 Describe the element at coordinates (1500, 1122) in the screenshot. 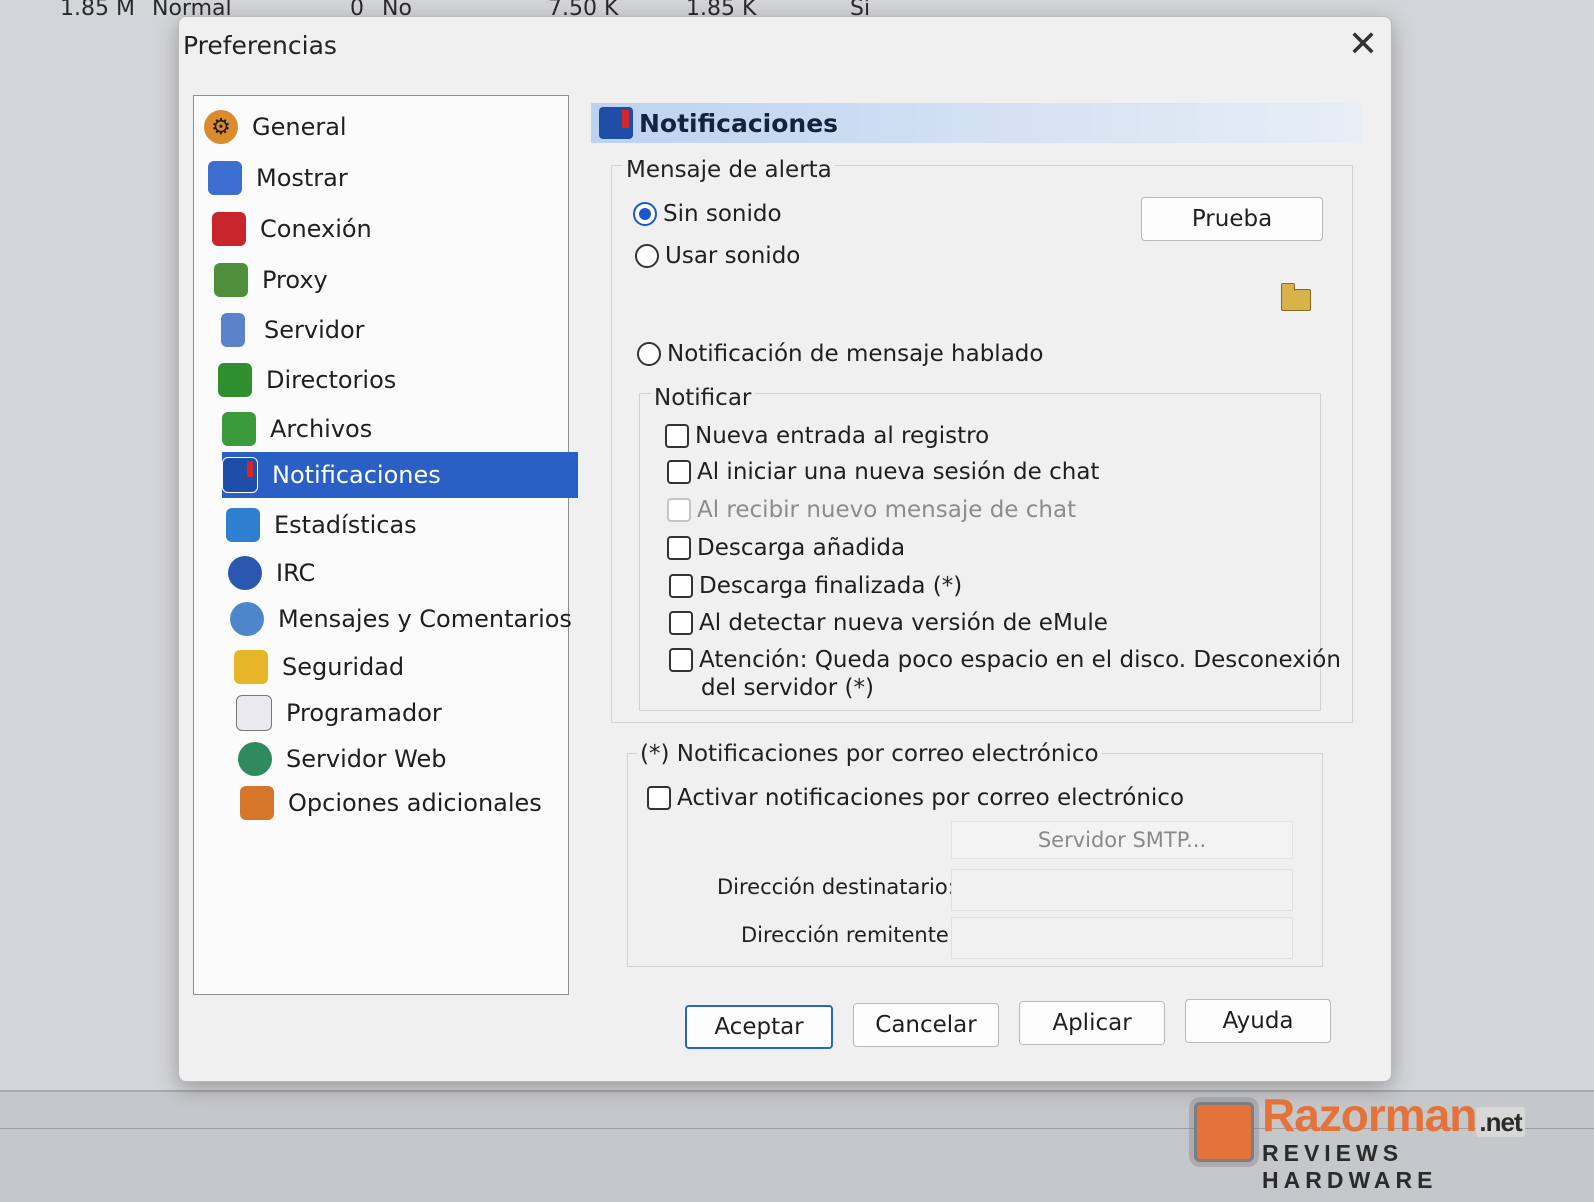

I see `watermark-tld: .net` at that location.